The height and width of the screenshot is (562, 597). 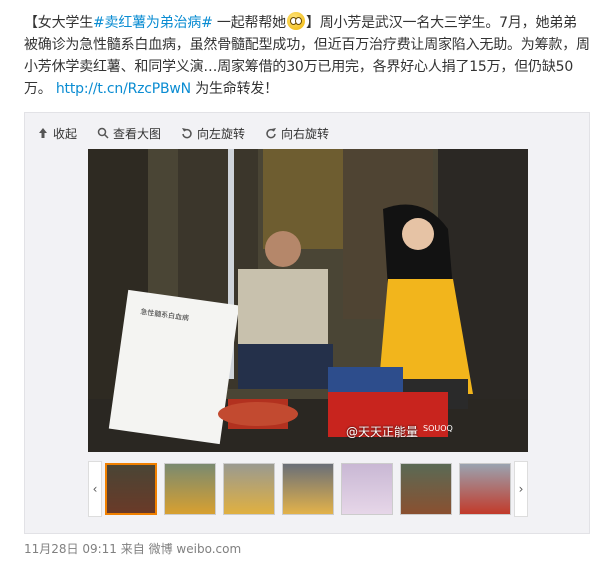 What do you see at coordinates (221, 133) in the screenshot?
I see `rotate-left-label: 向左旋转` at bounding box center [221, 133].